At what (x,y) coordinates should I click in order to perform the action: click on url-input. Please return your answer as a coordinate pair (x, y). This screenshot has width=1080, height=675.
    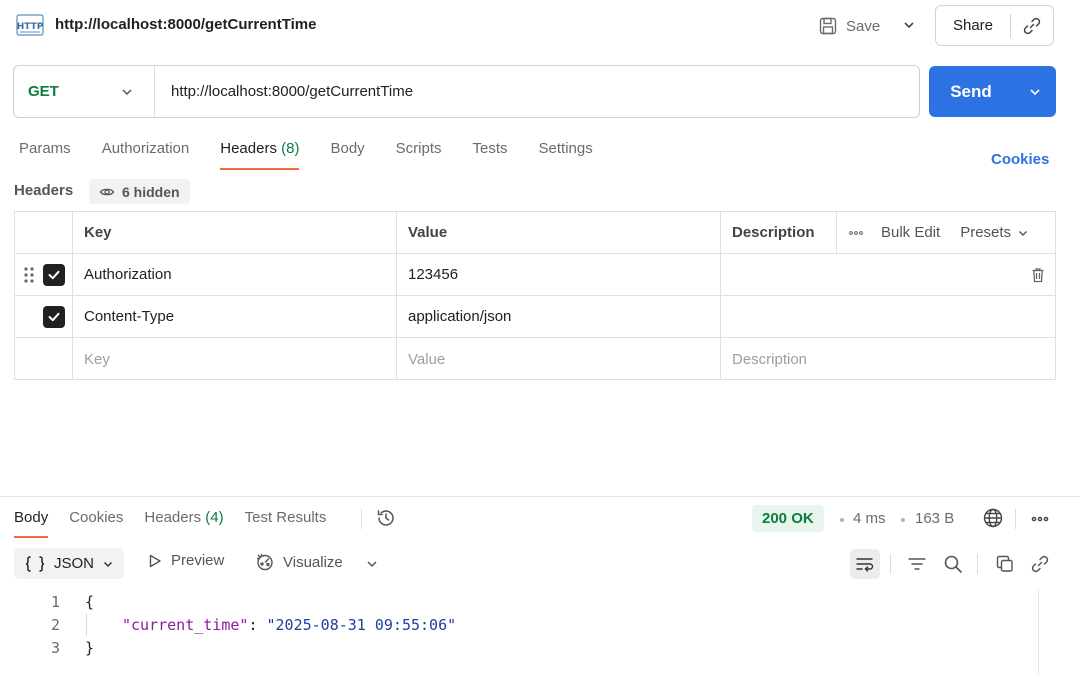
    Looking at the image, I should click on (537, 91).